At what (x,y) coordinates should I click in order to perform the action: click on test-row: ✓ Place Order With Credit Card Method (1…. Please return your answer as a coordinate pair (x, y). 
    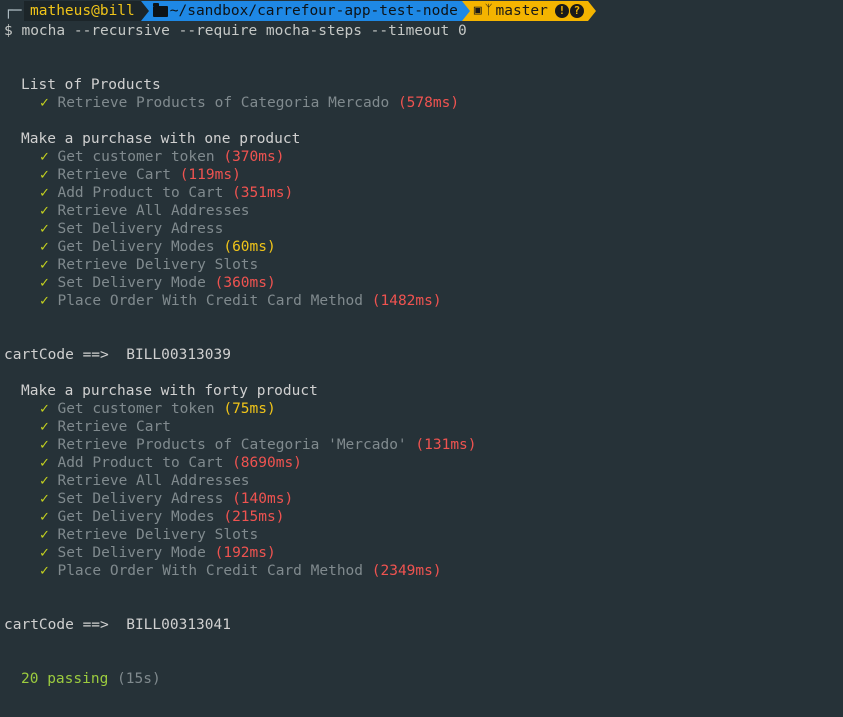
    Looking at the image, I should click on (423, 301).